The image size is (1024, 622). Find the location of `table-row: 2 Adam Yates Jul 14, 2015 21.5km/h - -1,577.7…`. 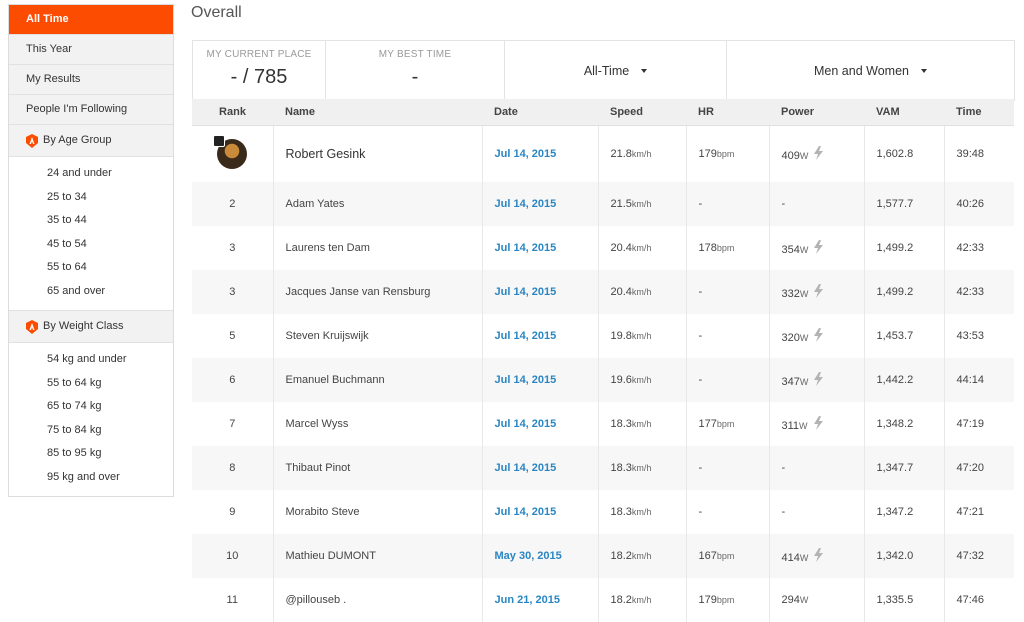

table-row: 2 Adam Yates Jul 14, 2015 21.5km/h - -1,577.7… is located at coordinates (603, 203).